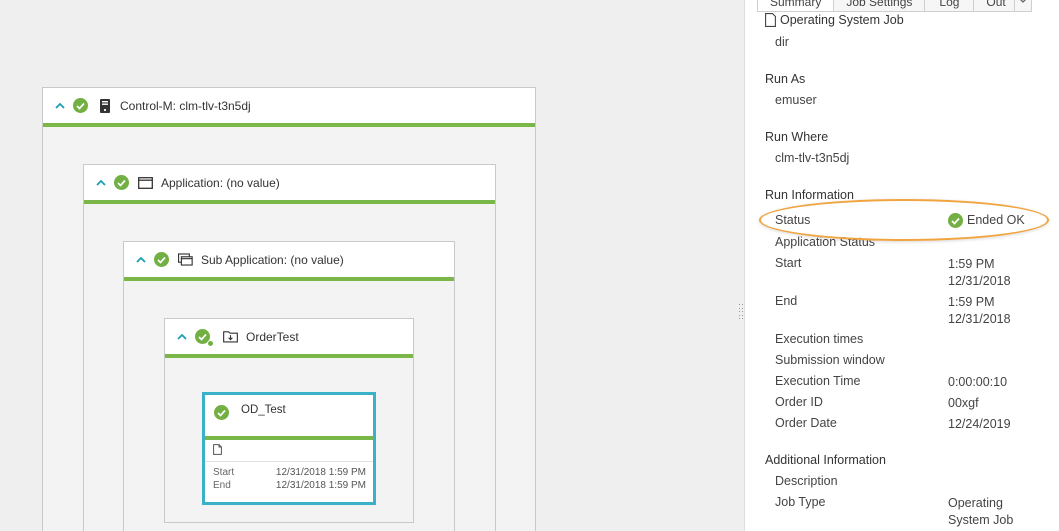 This screenshot has width=1059, height=531. What do you see at coordinates (979, 424) in the screenshot?
I see `order-date-value: 12/24/2019` at bounding box center [979, 424].